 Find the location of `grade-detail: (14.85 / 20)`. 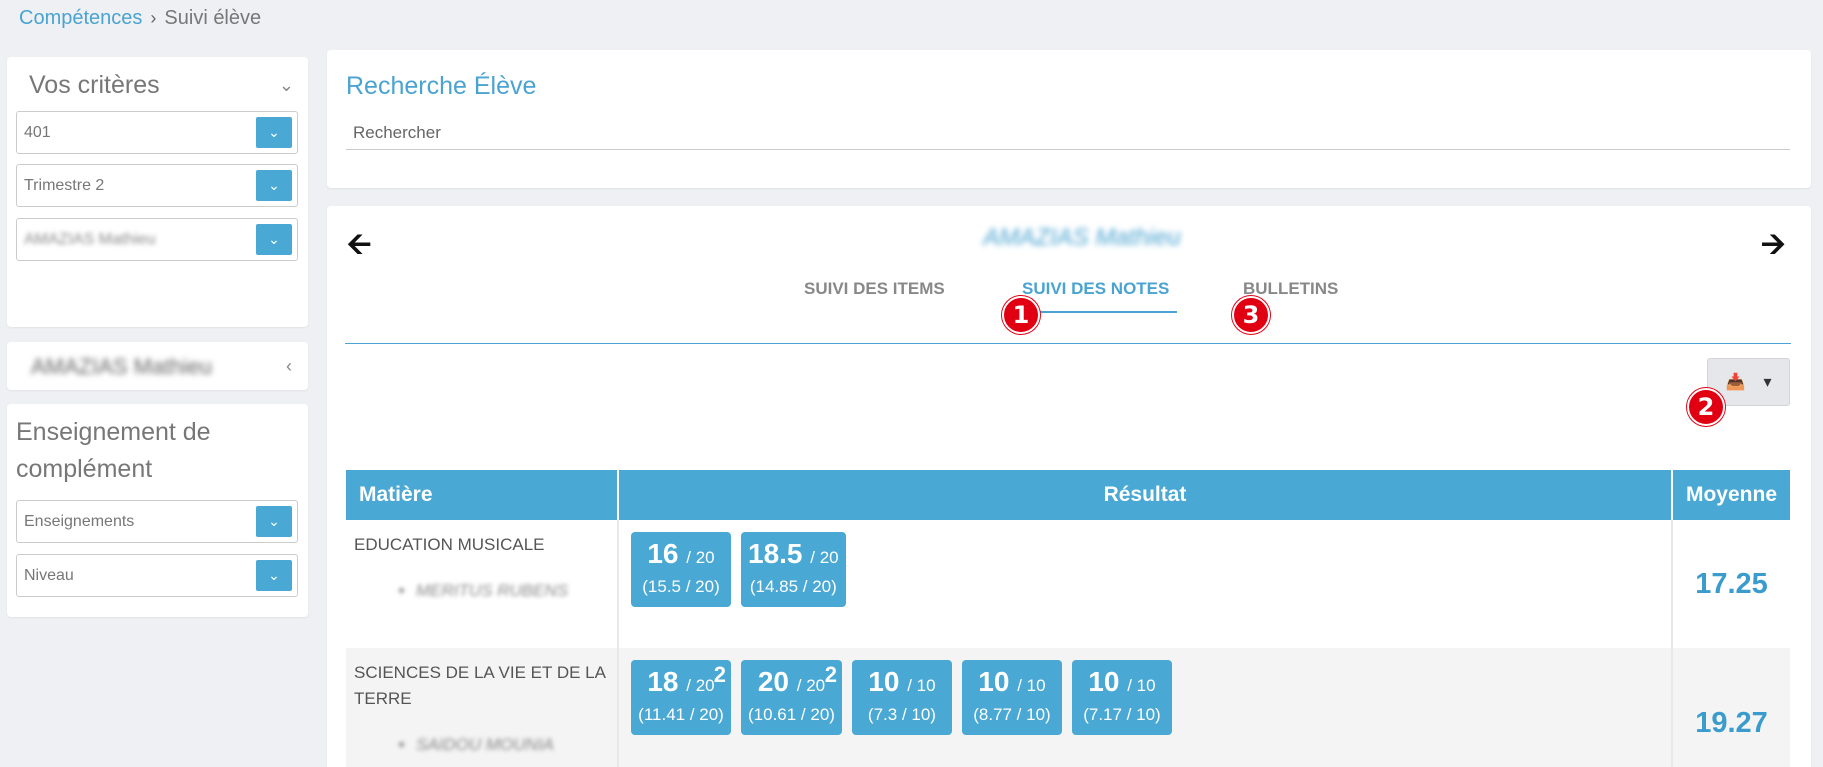

grade-detail: (14.85 / 20) is located at coordinates (793, 586).